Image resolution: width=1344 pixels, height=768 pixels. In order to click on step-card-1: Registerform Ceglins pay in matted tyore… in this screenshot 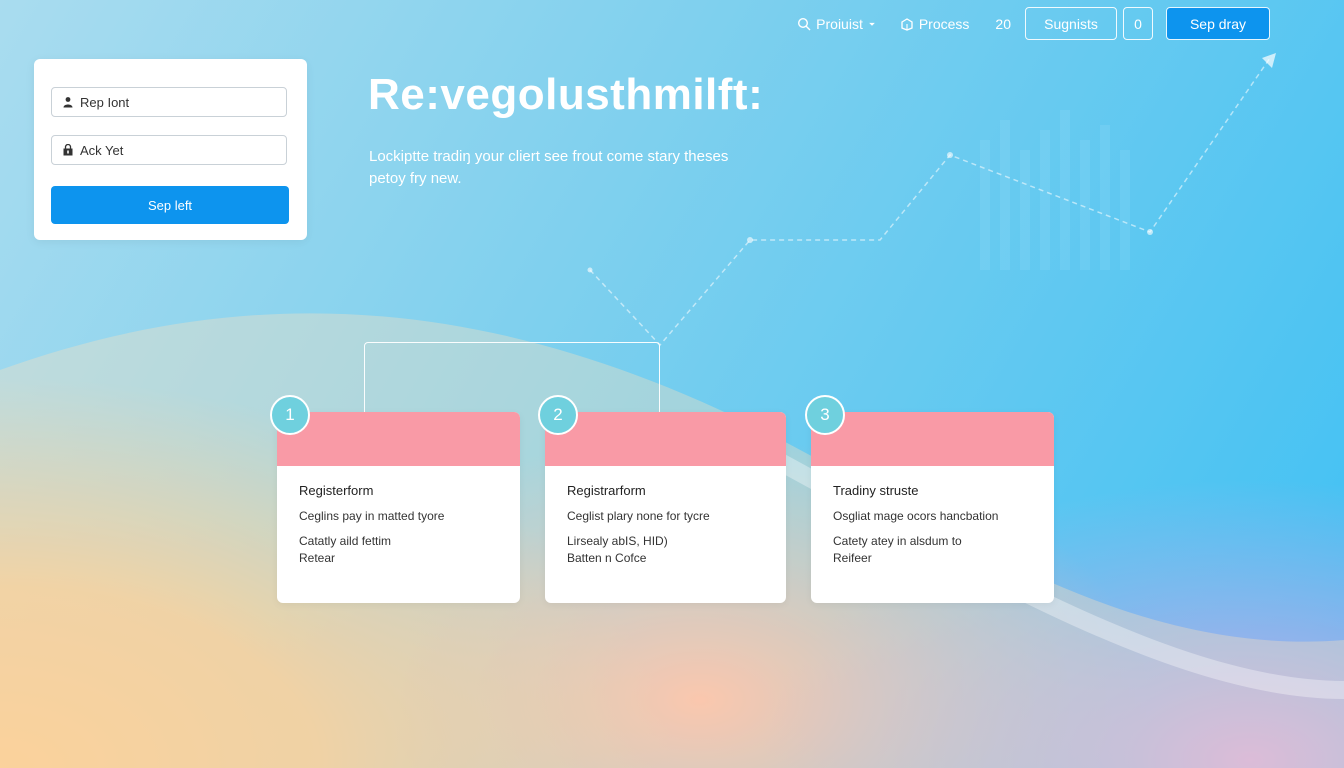, I will do `click(398, 507)`.